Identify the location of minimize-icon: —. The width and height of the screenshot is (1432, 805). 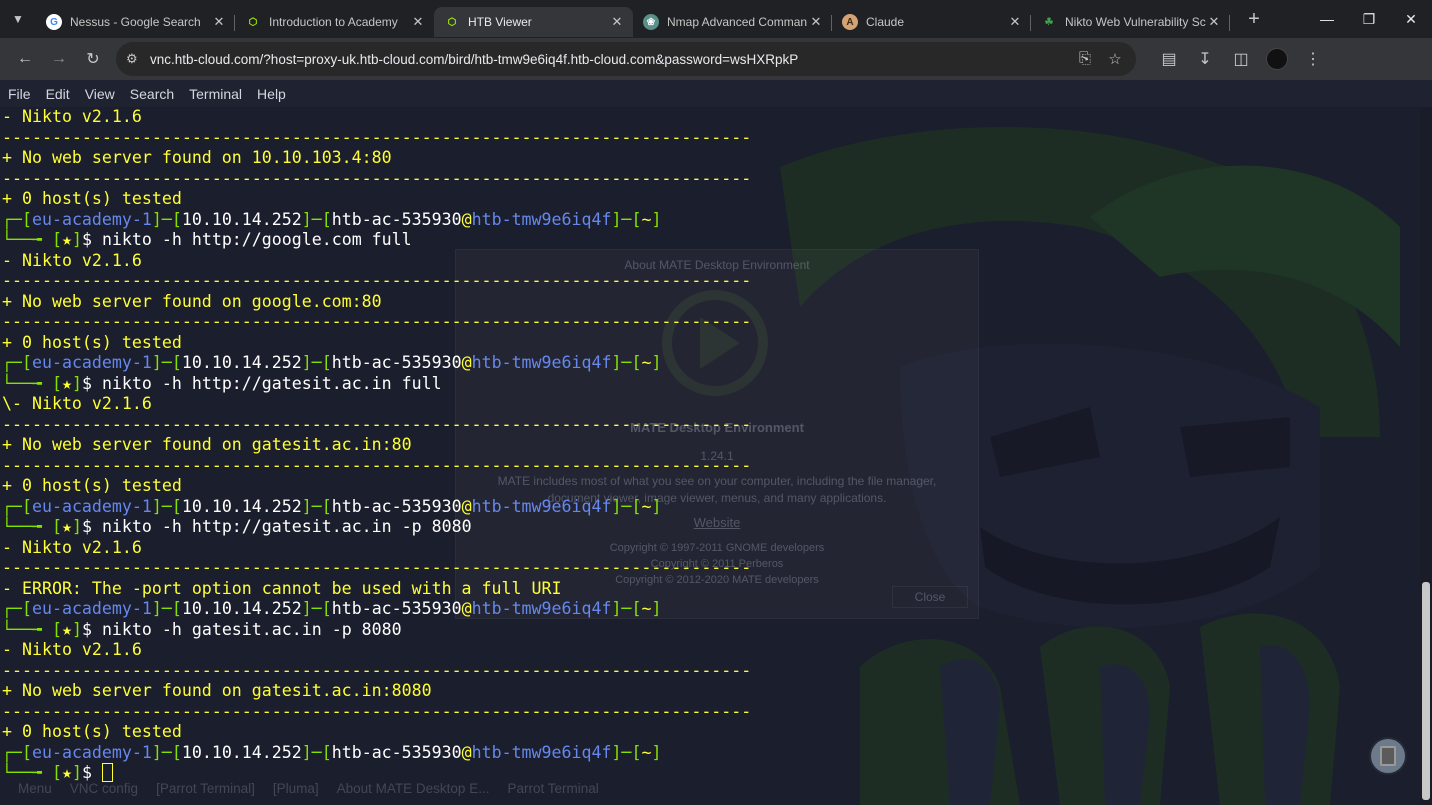
(1327, 19).